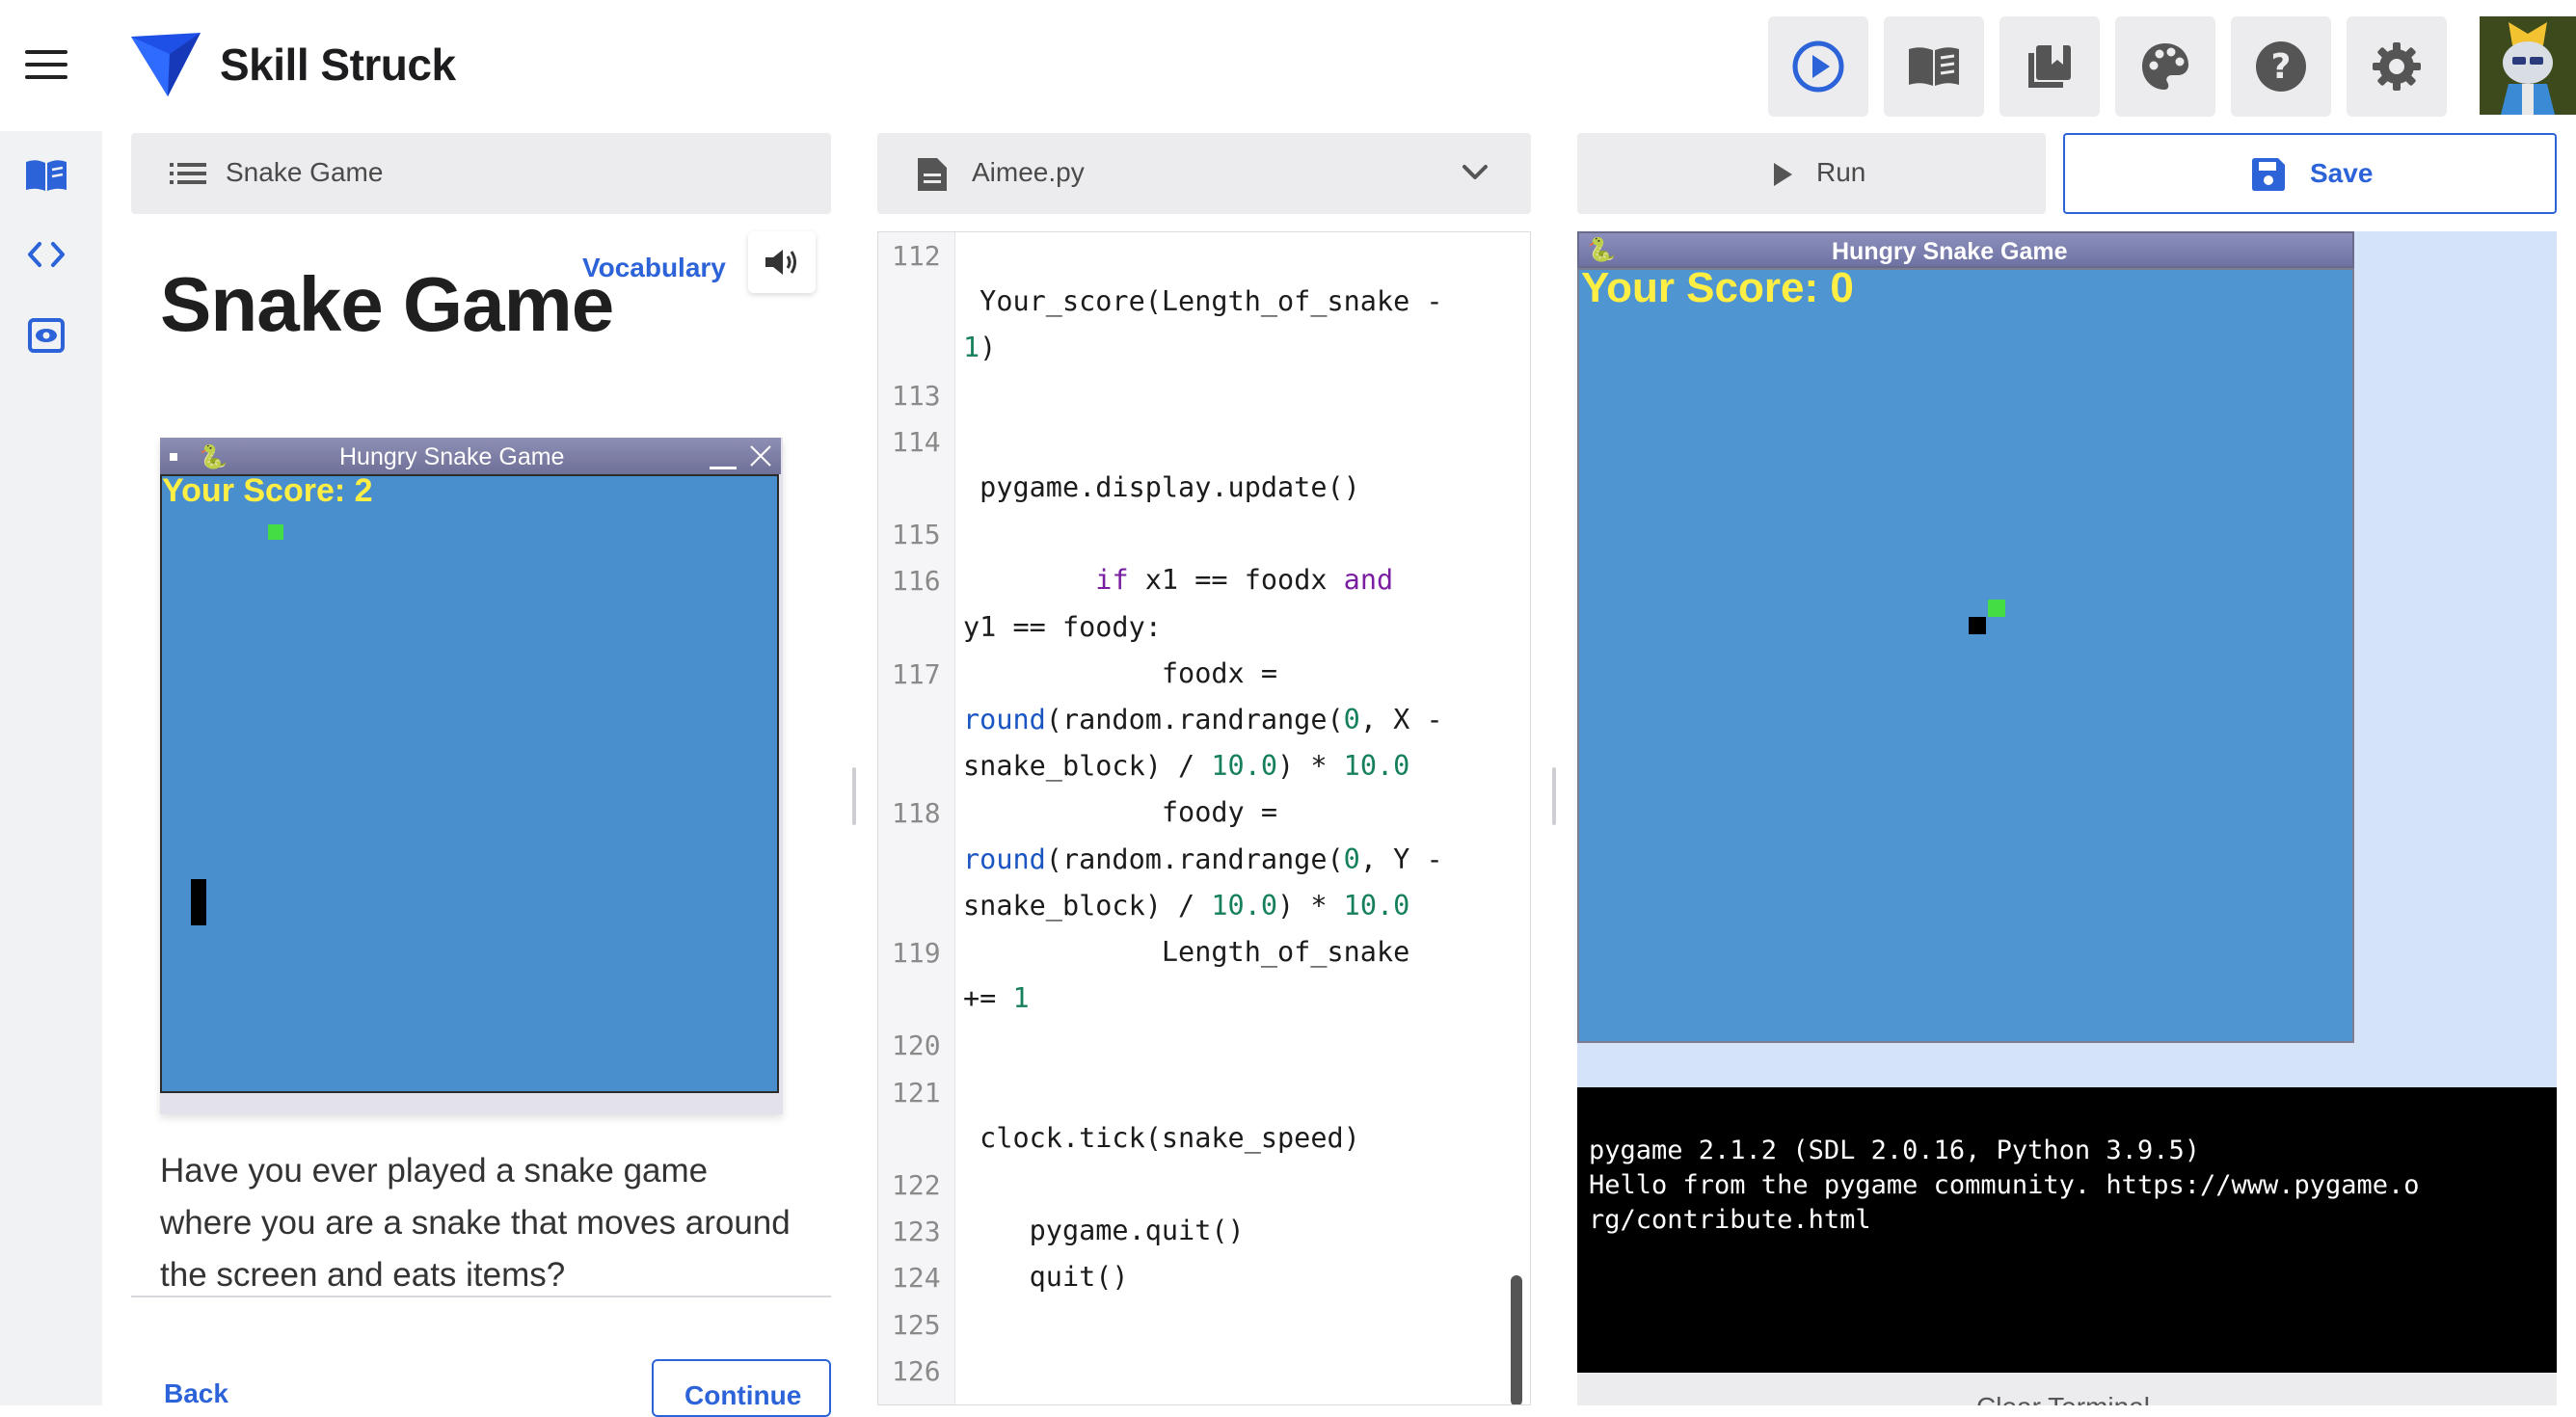 The height and width of the screenshot is (1417, 2576). Describe the element at coordinates (196, 1393) in the screenshot. I see `back-button: Back` at that location.